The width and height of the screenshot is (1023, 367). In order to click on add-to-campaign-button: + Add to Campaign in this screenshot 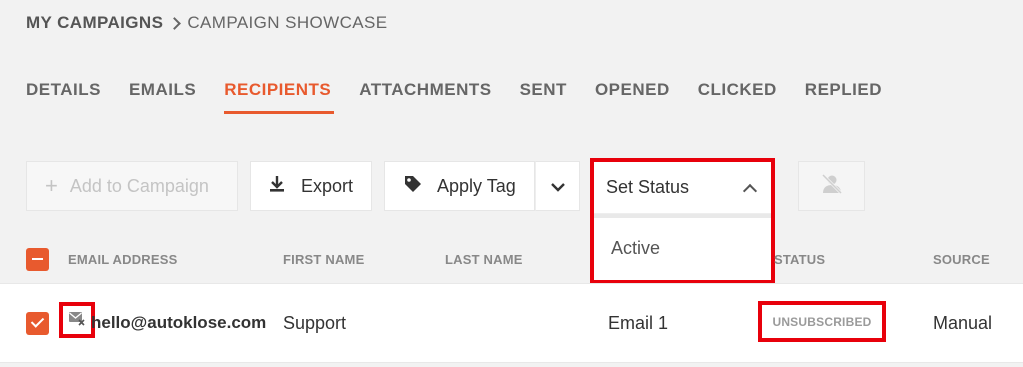, I will do `click(132, 186)`.